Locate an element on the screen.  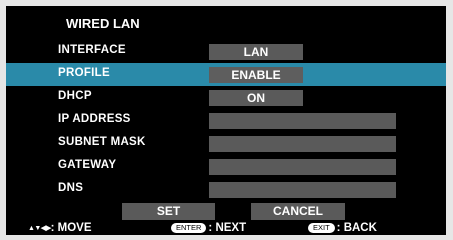
back-hint: EXIT: BACK is located at coordinates (342, 228).